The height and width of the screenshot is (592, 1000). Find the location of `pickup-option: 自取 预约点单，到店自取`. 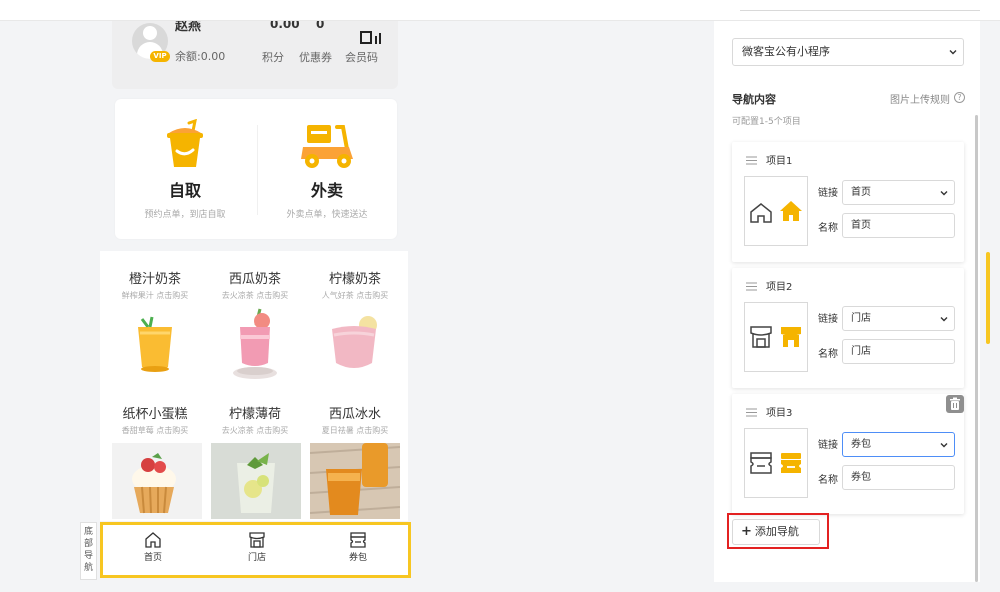

pickup-option: 自取 预约点单，到店自取 is located at coordinates (185, 169).